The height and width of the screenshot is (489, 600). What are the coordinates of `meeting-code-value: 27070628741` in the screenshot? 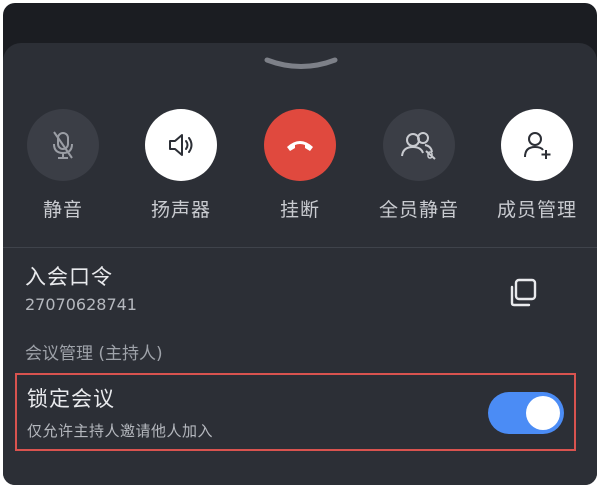 It's located at (81, 304).